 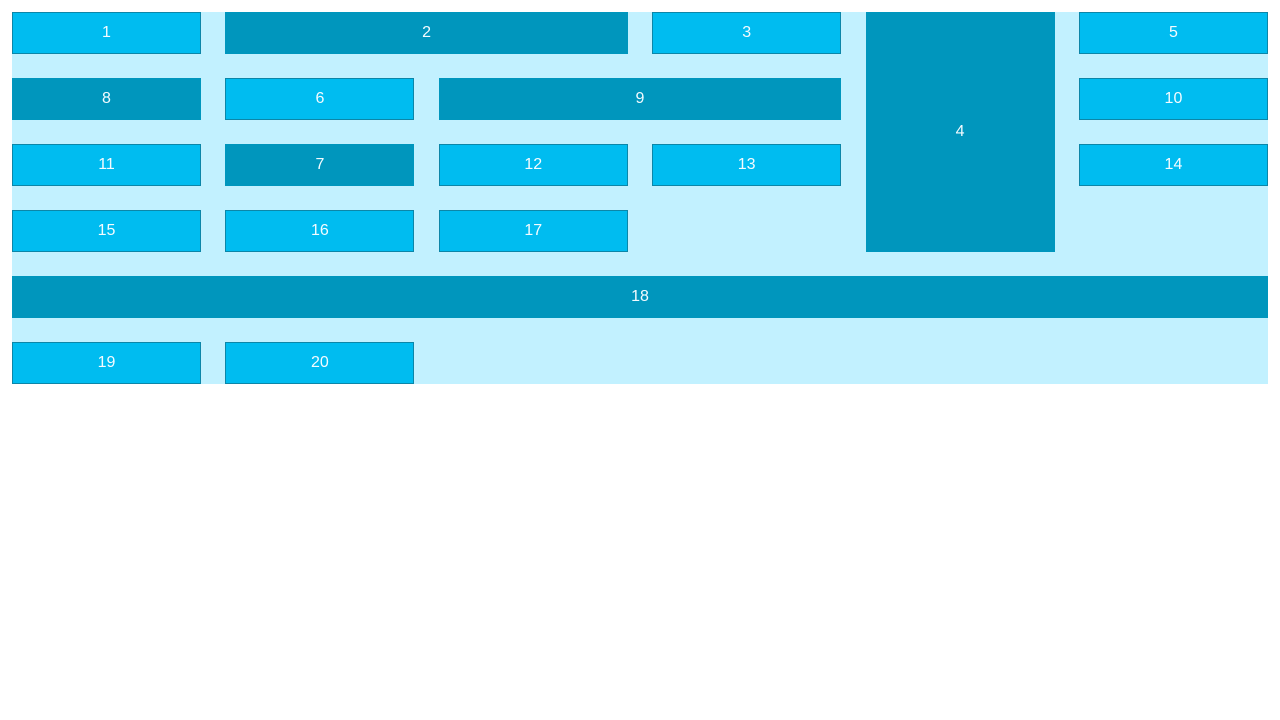 I want to click on grid-item-15: 15, so click(x=106, y=231).